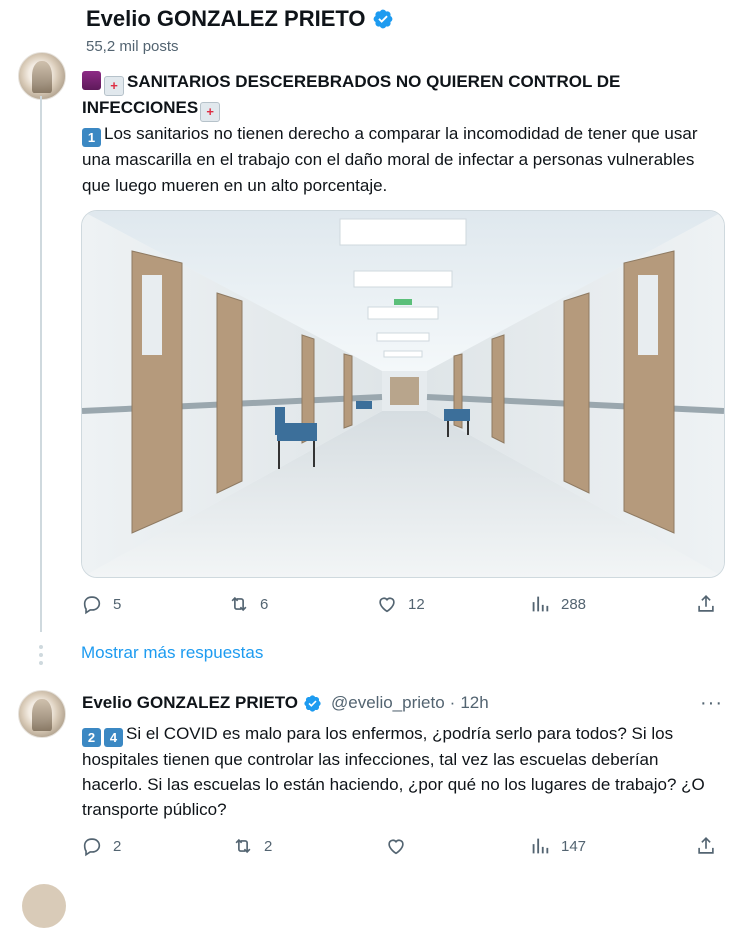 The image size is (740, 928). I want to click on views-count: 288, so click(574, 604).